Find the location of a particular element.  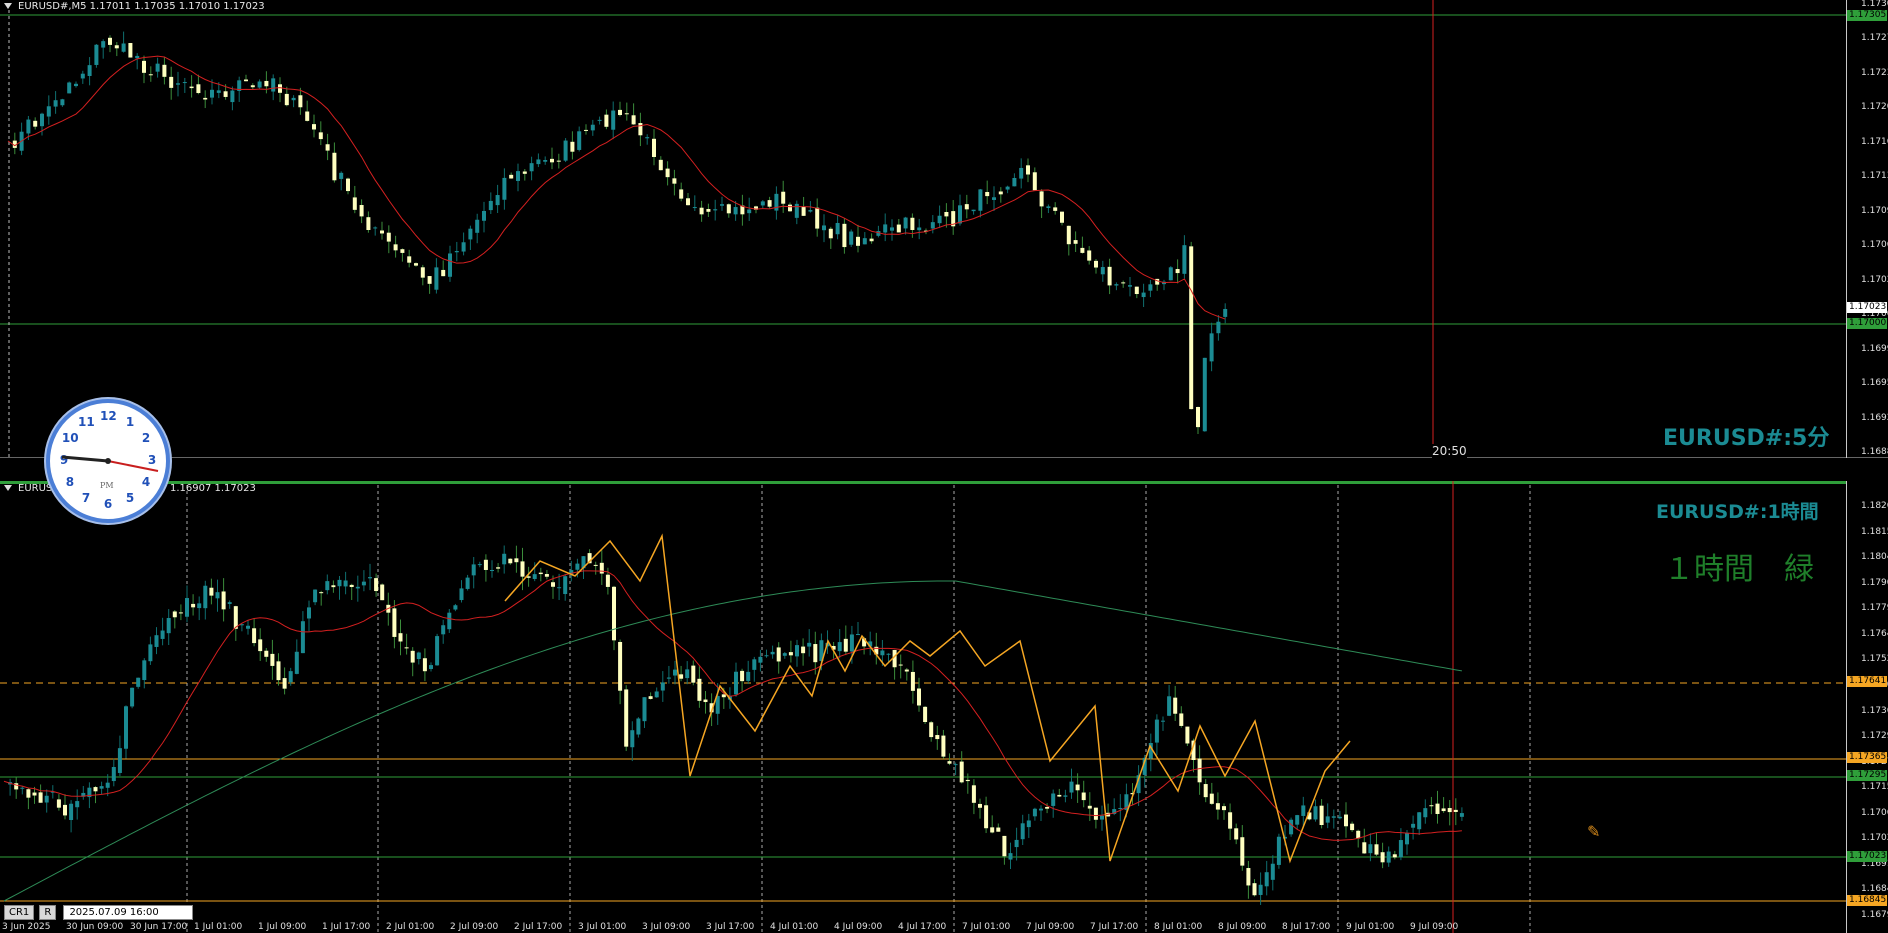

time-label: 7 Jul 09:00 is located at coordinates (1050, 927).